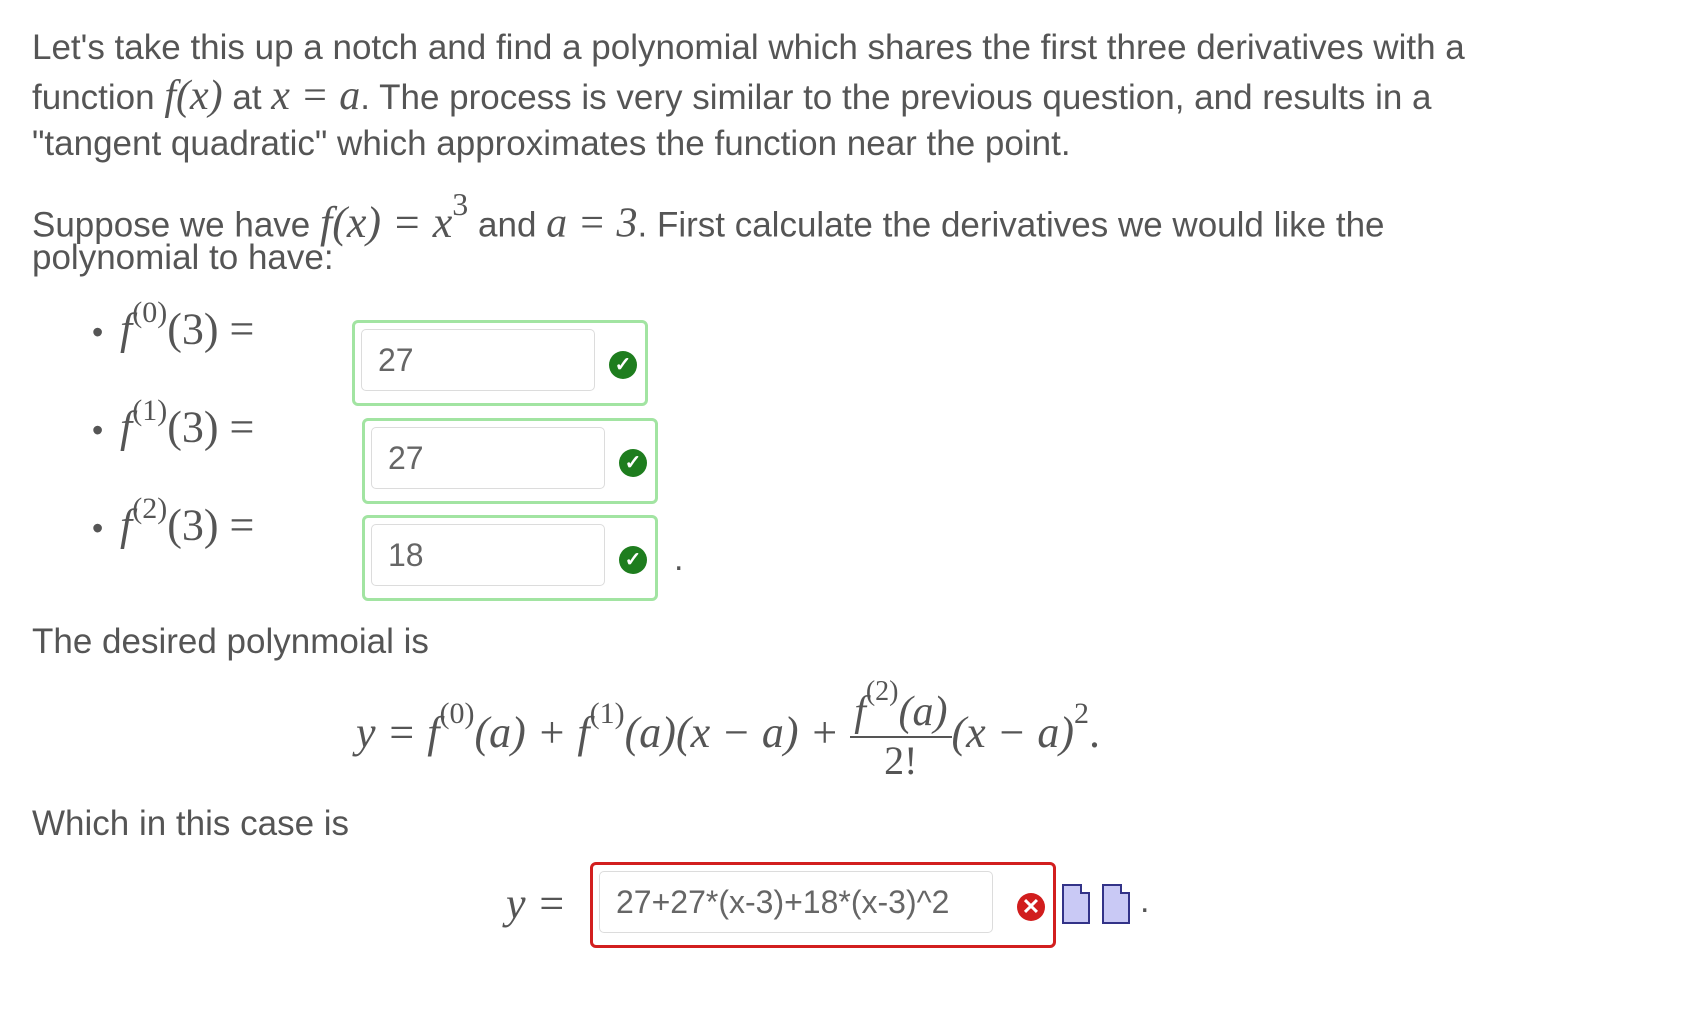 The image size is (1694, 1014). What do you see at coordinates (187, 521) in the screenshot?
I see `derivative-label-2: f(2)(3) =` at bounding box center [187, 521].